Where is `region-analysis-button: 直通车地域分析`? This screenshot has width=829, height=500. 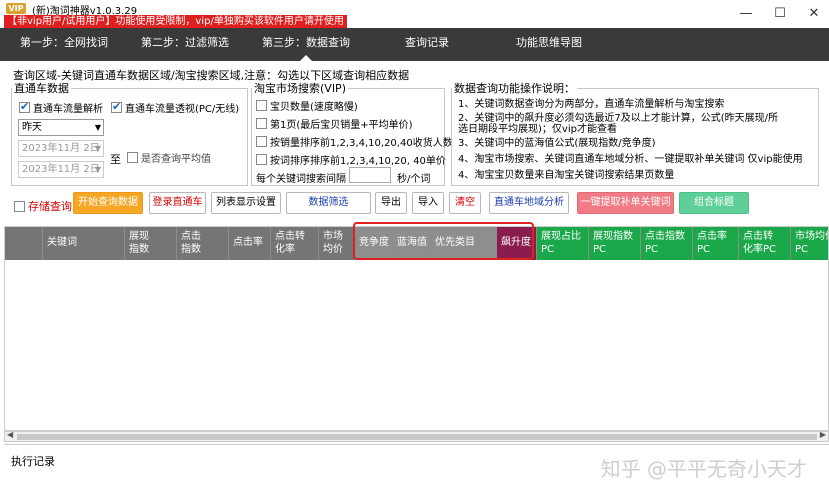
region-analysis-button: 直通车地域分析 is located at coordinates (529, 203).